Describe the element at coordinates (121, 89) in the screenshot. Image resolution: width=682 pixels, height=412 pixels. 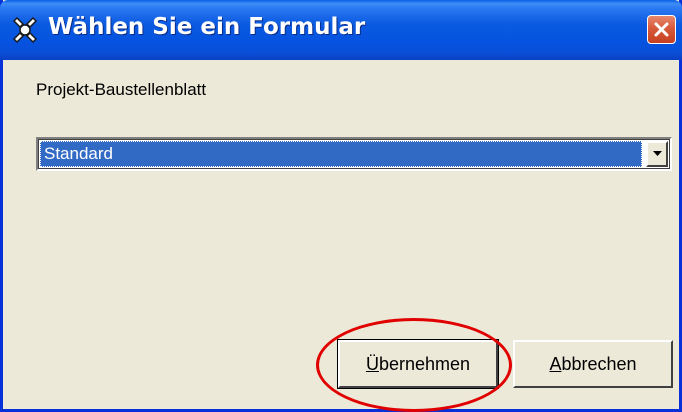
I see `form-label: Projekt-Baustellenblatt` at that location.